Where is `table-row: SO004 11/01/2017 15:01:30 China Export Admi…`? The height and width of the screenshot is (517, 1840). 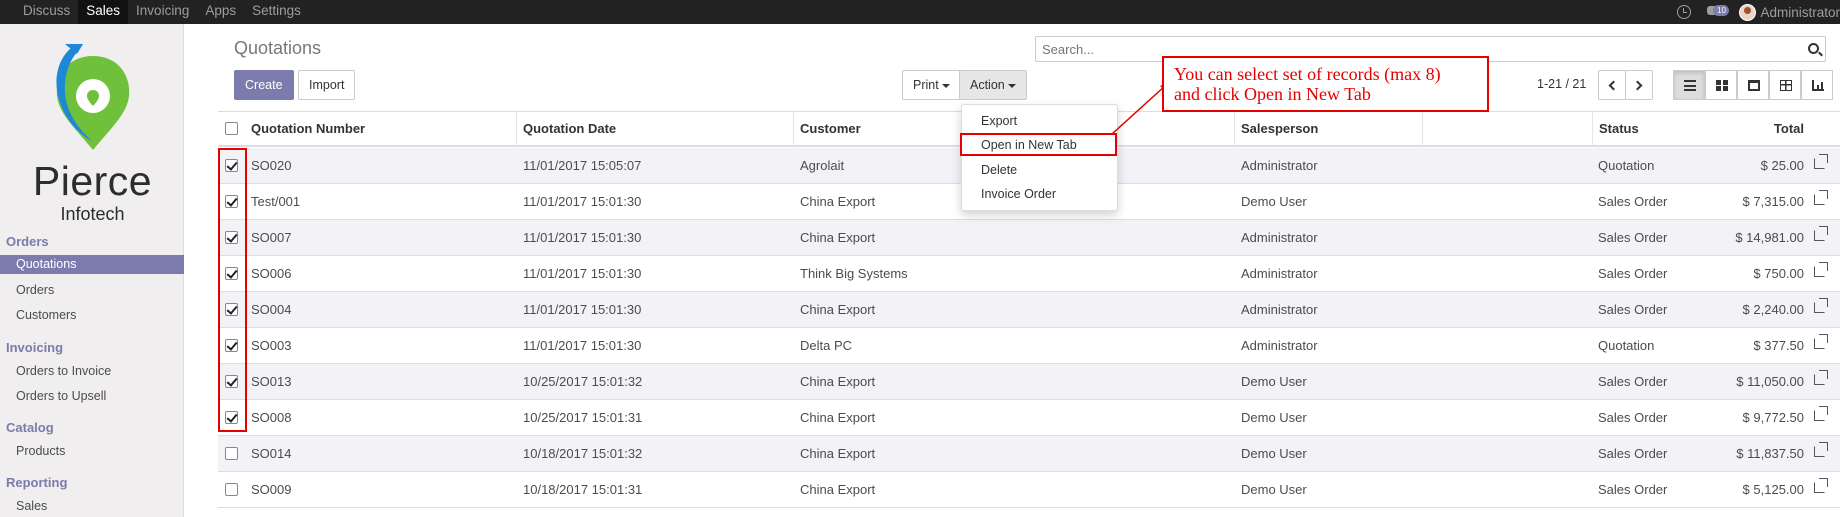 table-row: SO004 11/01/2017 15:01:30 China Export Admi… is located at coordinates (1029, 310).